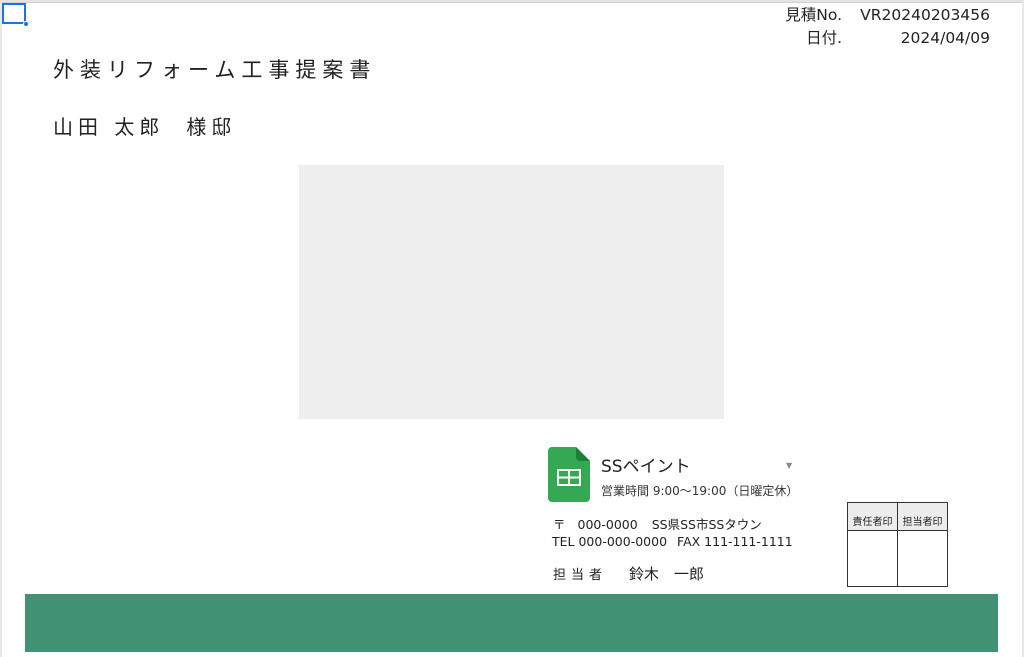 The height and width of the screenshot is (657, 1024). Describe the element at coordinates (1, 328) in the screenshot. I see `sheet-left-gutter` at that location.